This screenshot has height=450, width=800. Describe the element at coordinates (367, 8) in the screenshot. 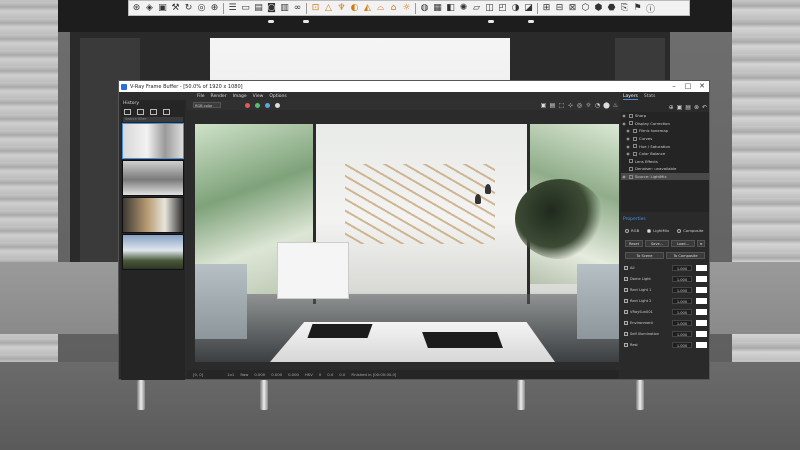

I see `spot-icon: ◭` at that location.